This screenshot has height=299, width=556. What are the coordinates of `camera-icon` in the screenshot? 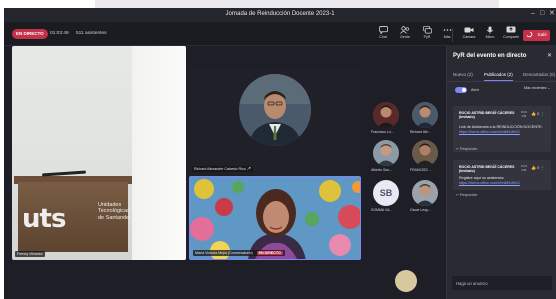 It's located at (469, 30).